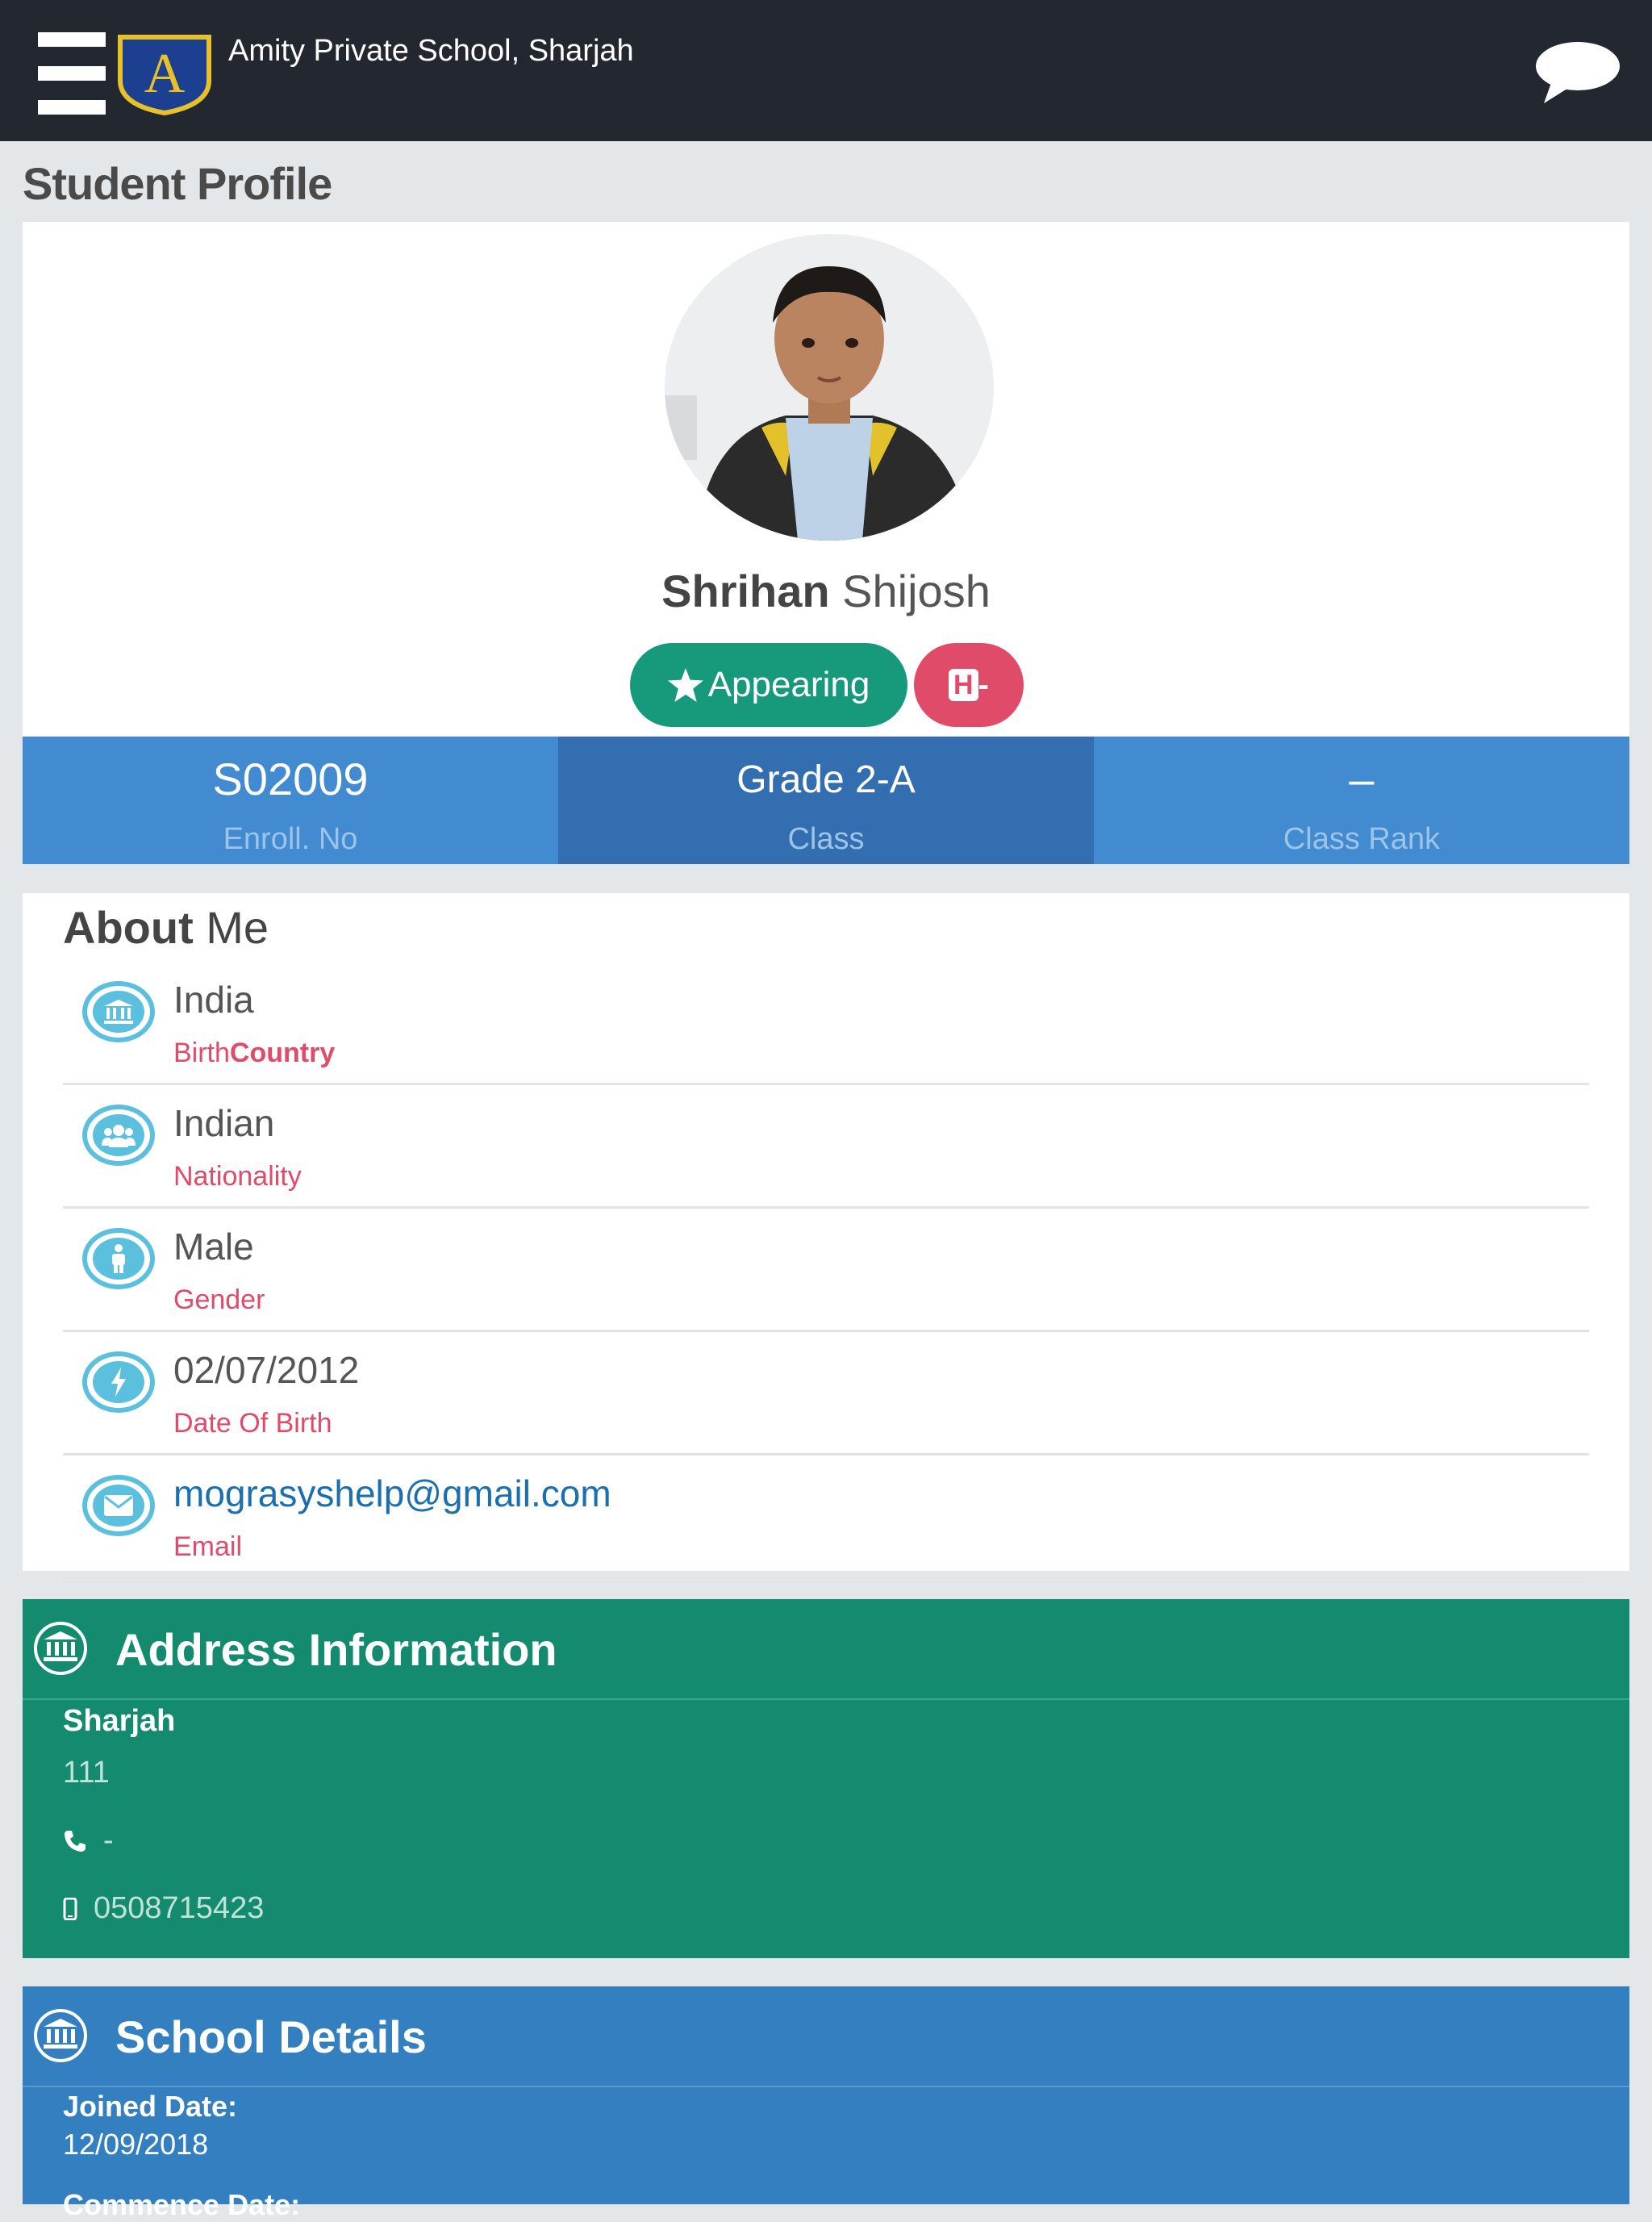 This screenshot has width=1652, height=2222. I want to click on student-avatar, so click(829, 387).